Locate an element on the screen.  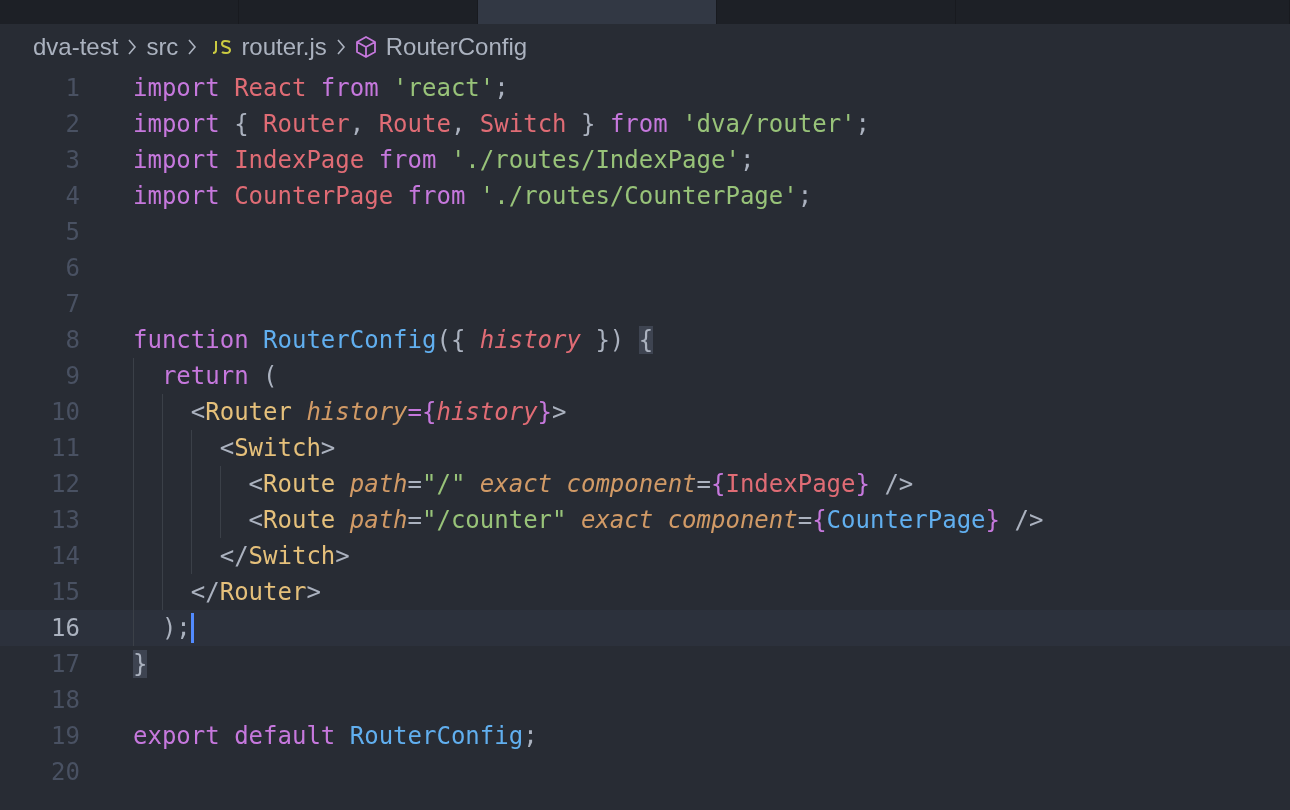
code-line: <Route path="/counter" exact component={CounterPage} /> is located at coordinates (645, 520).